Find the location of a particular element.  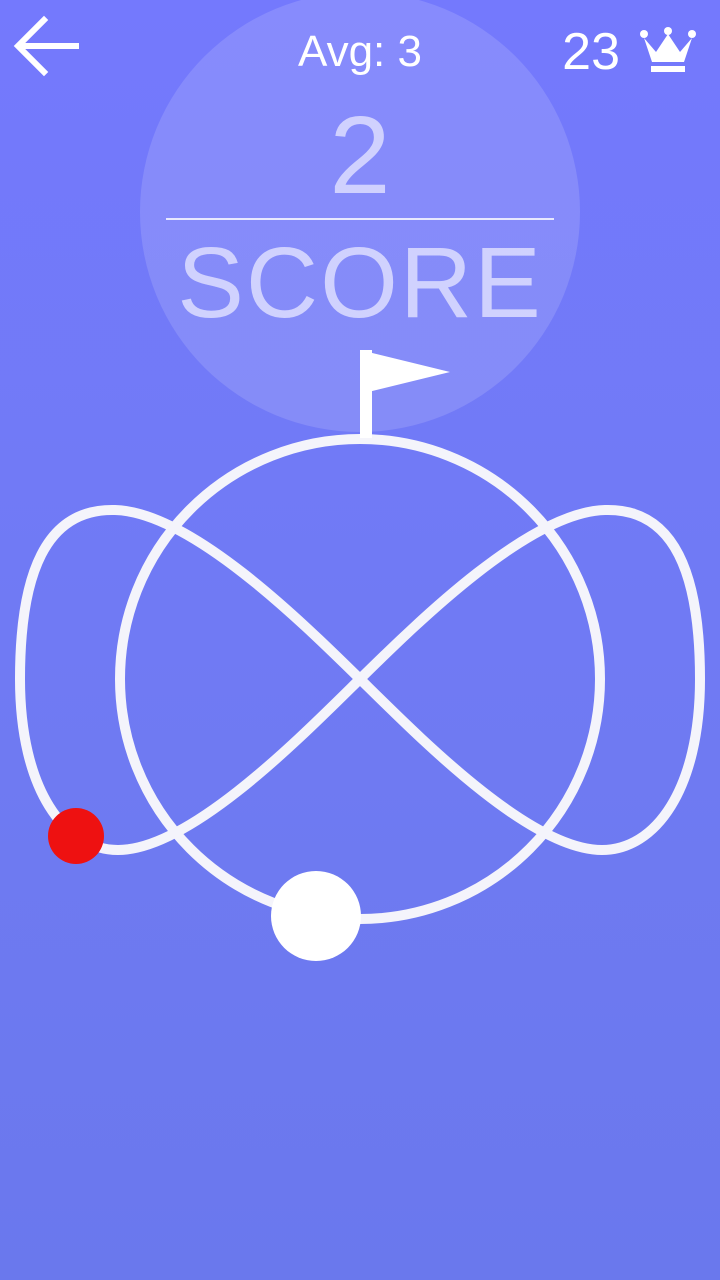

flag-icon is located at coordinates (405, 394).